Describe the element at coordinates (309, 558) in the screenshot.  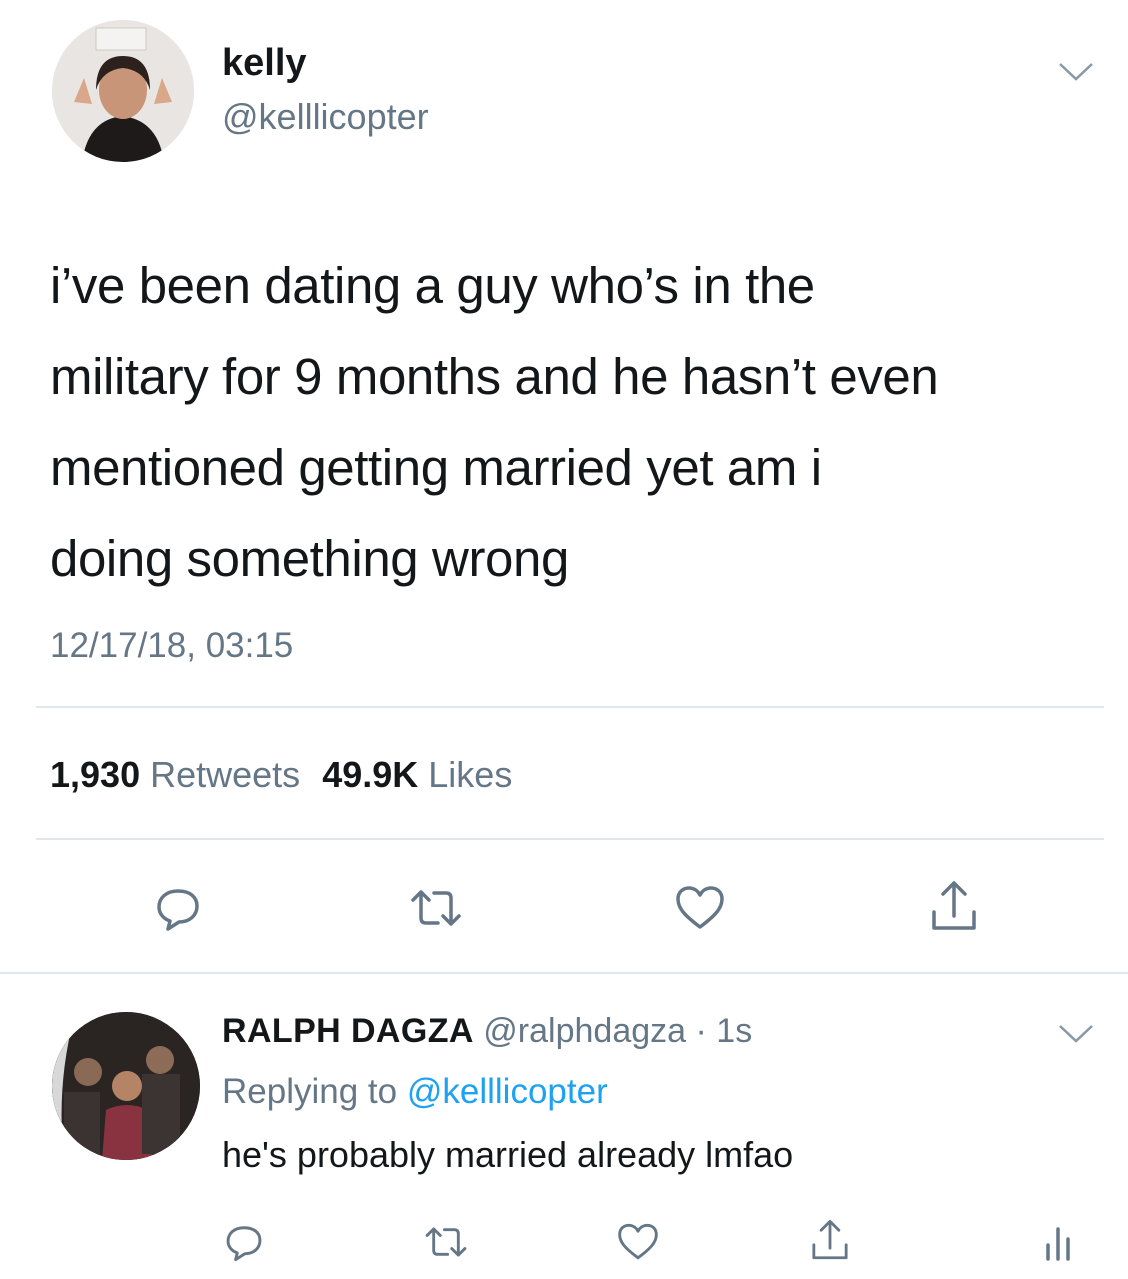
I see `tweet-text-line: doing something wrong` at that location.